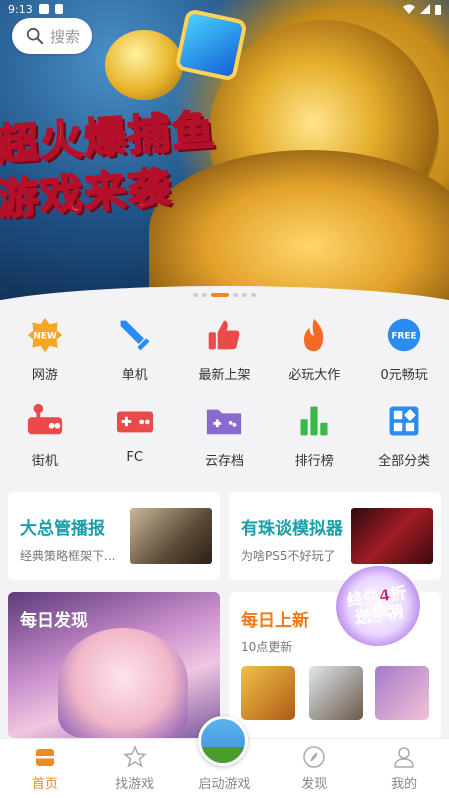 This screenshot has width=449, height=798. What do you see at coordinates (314, 757) in the screenshot?
I see `compass-icon` at bounding box center [314, 757].